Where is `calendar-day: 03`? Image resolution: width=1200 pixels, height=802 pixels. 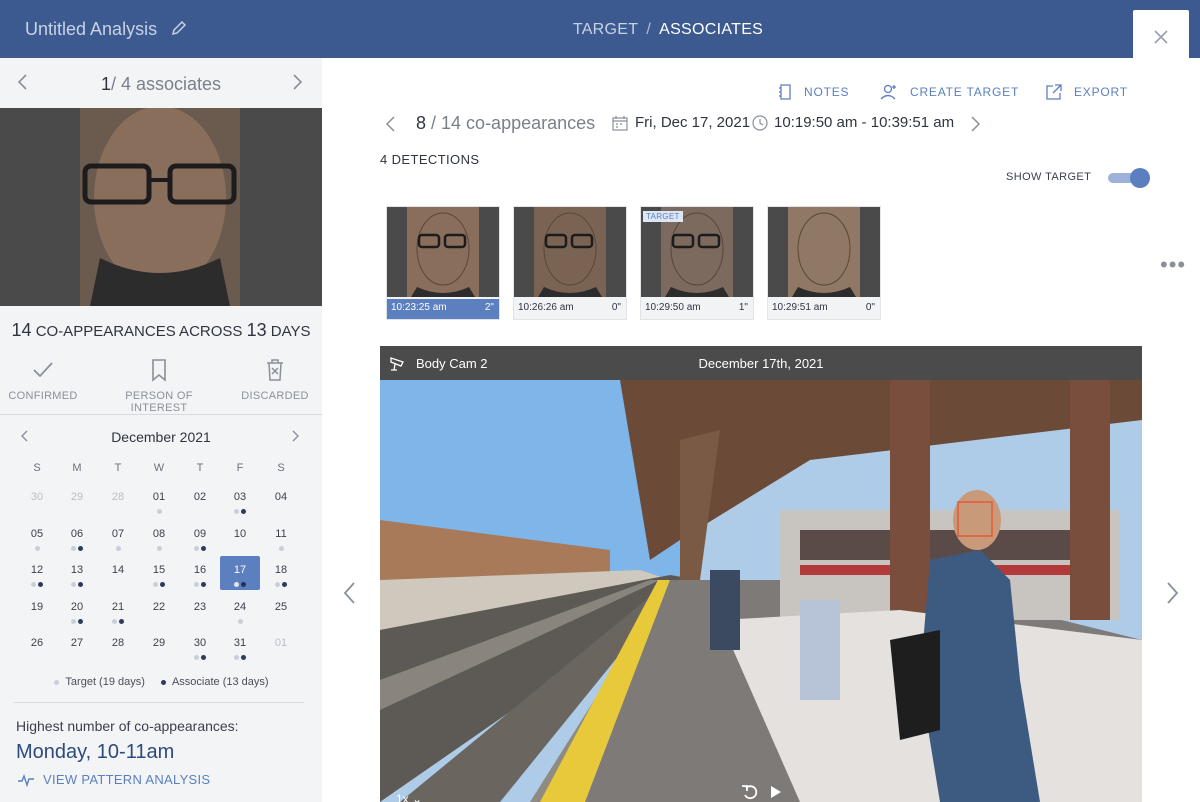
calendar-day: 03 is located at coordinates (240, 500).